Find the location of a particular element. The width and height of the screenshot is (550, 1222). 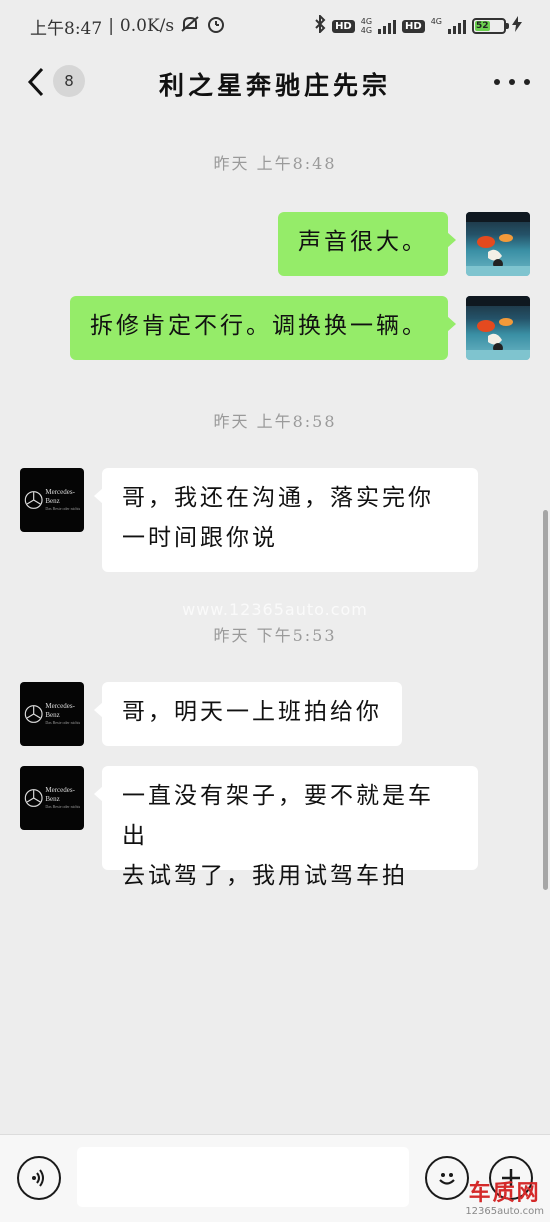

chat-header: 8 利之星奔驰庄先宗 is located at coordinates (275, 82).